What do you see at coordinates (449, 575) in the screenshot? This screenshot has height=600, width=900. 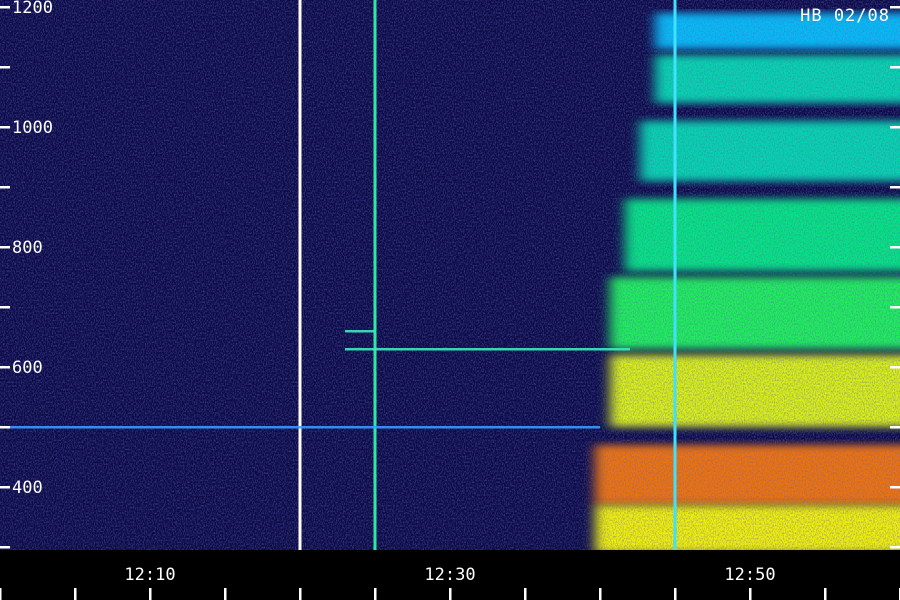 I see `x-tick-label: 12:30` at bounding box center [449, 575].